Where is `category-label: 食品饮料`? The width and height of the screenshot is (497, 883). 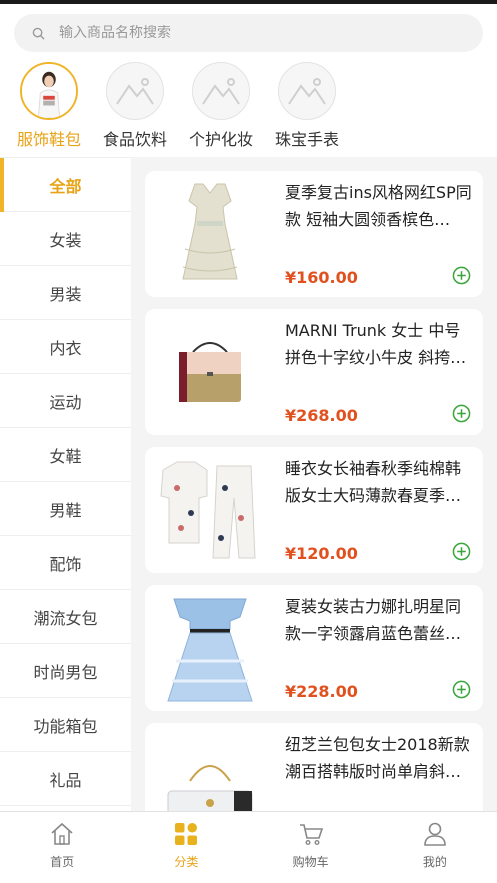 category-label: 食品饮料 is located at coordinates (134, 139).